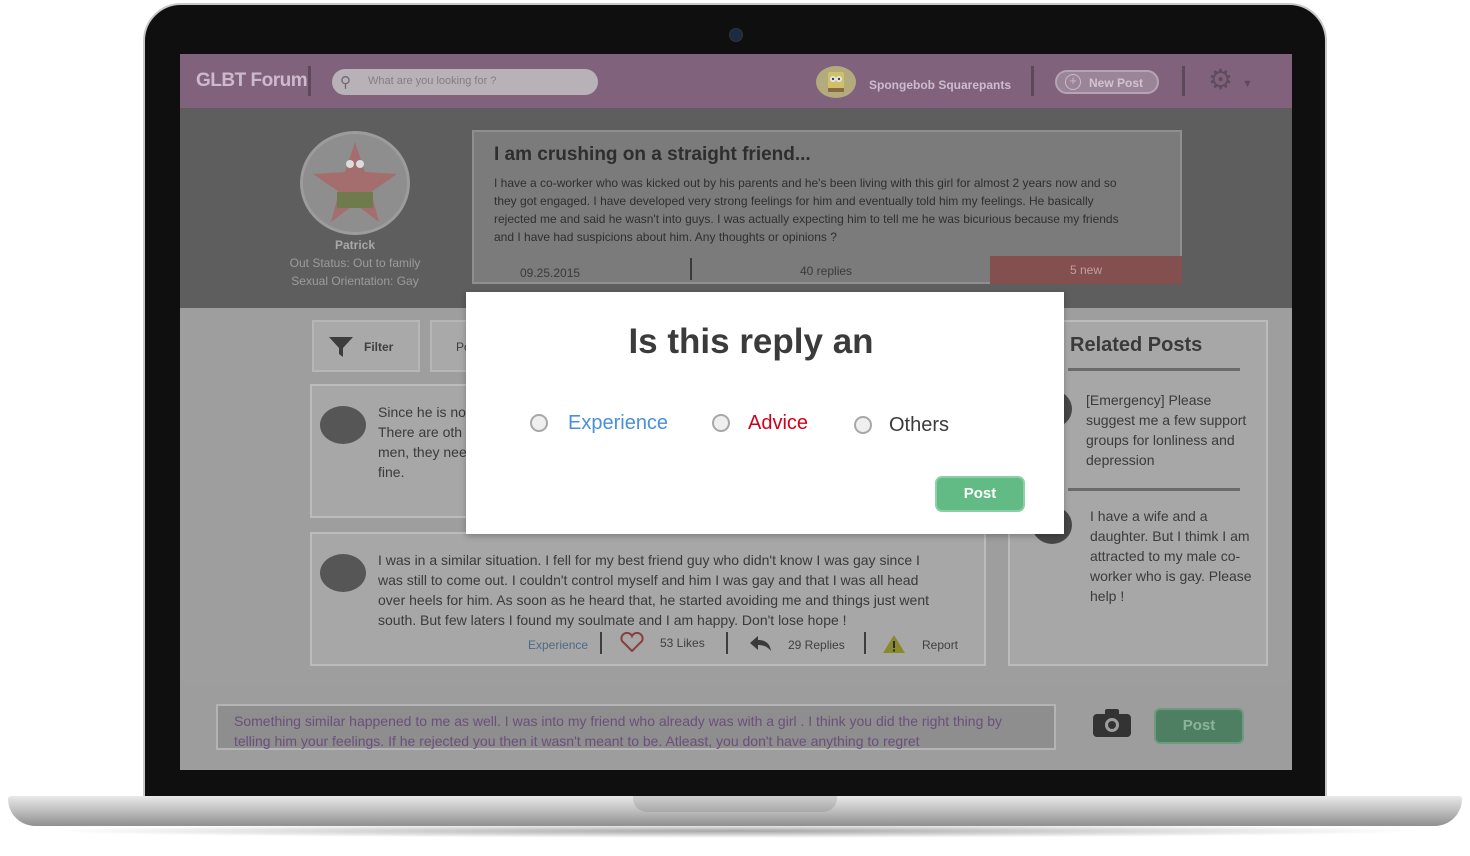  I want to click on author-avatar, so click(355, 183).